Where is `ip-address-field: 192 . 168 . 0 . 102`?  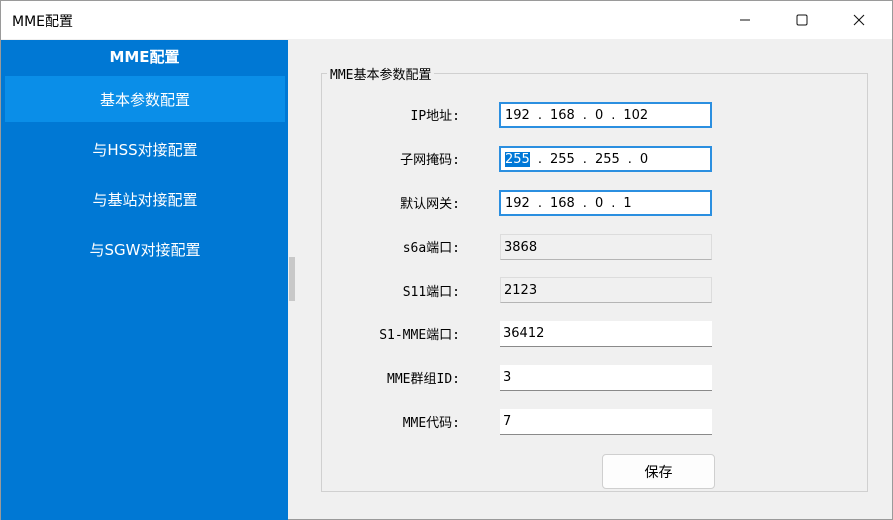
ip-address-field: 192 . 168 . 0 . 102 is located at coordinates (605, 115).